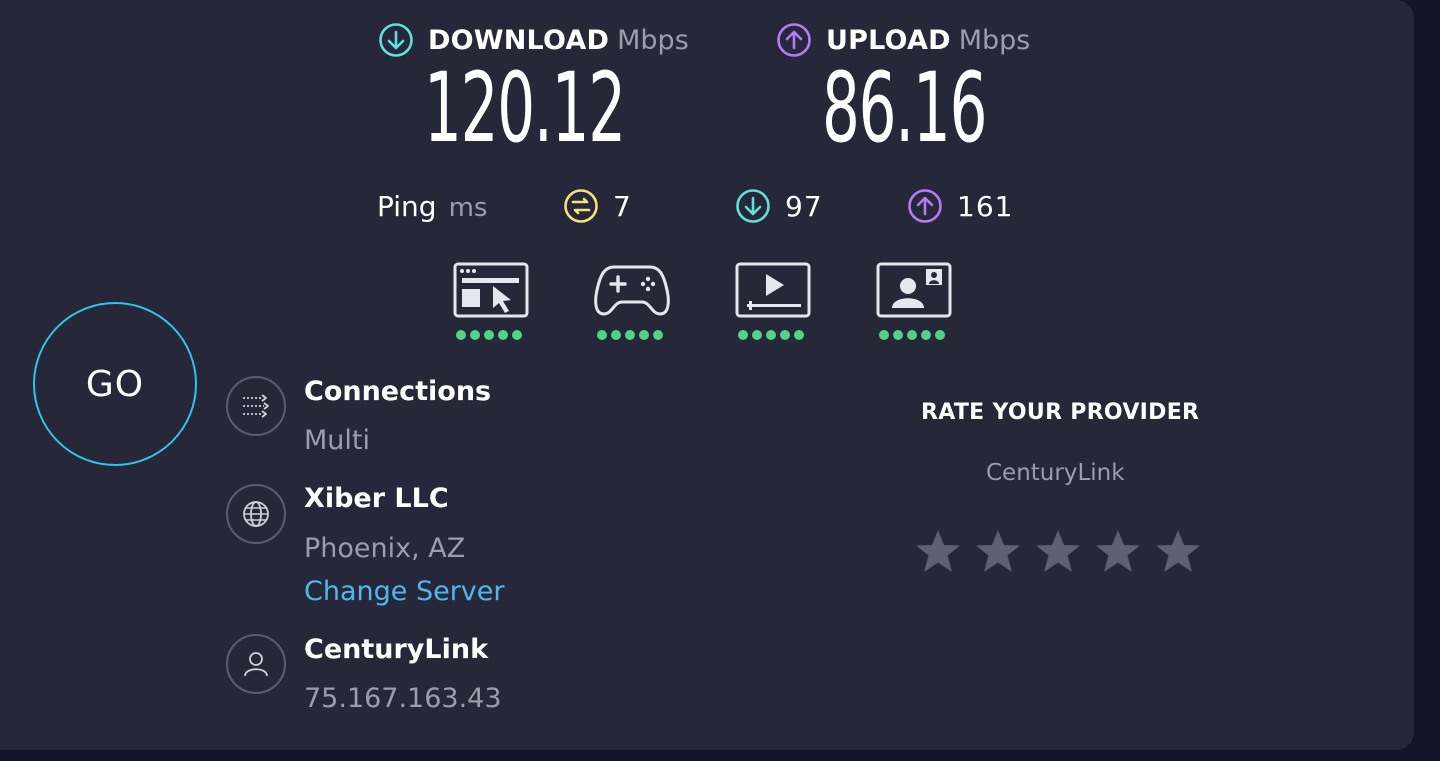  I want to click on server-icon-wrap, so click(256, 514).